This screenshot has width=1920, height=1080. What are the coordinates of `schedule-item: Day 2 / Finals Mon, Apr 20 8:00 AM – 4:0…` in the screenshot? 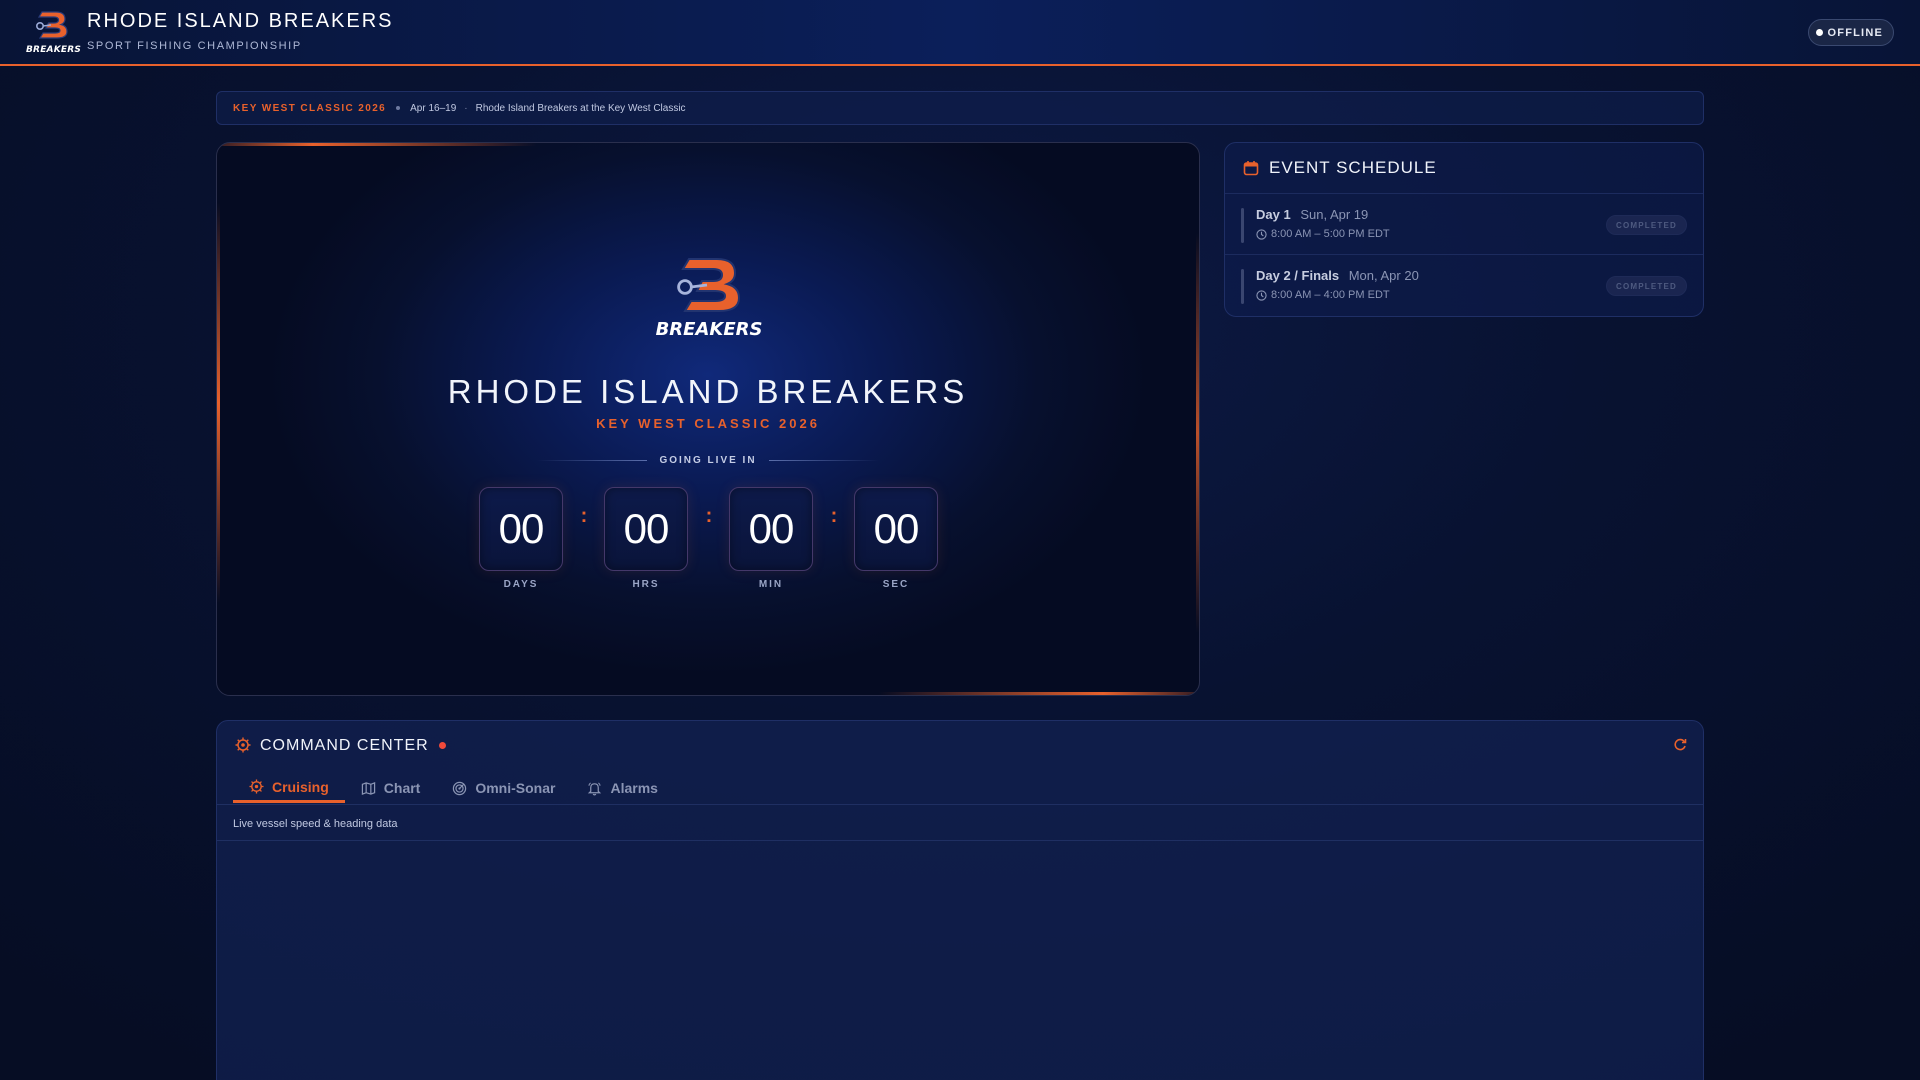 It's located at (1464, 285).